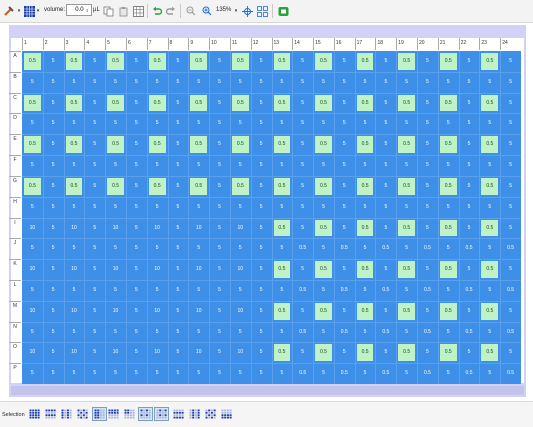 Image resolution: width=533 pixels, height=427 pixels. What do you see at coordinates (283, 11) in the screenshot?
I see `run-button` at bounding box center [283, 11].